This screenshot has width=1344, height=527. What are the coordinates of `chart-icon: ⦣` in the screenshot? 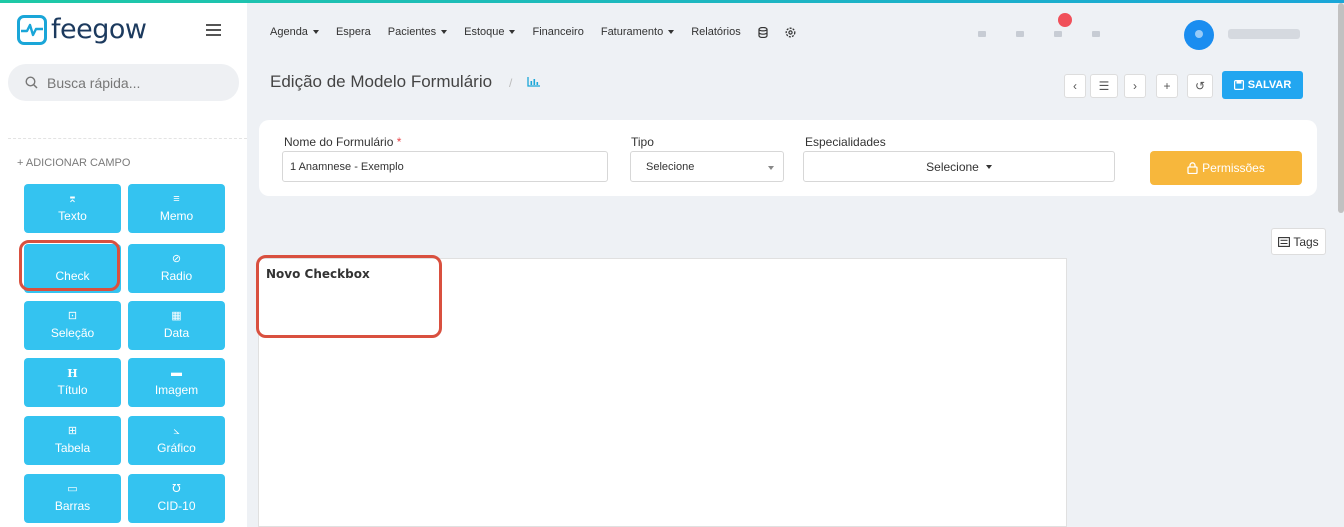 It's located at (176, 431).